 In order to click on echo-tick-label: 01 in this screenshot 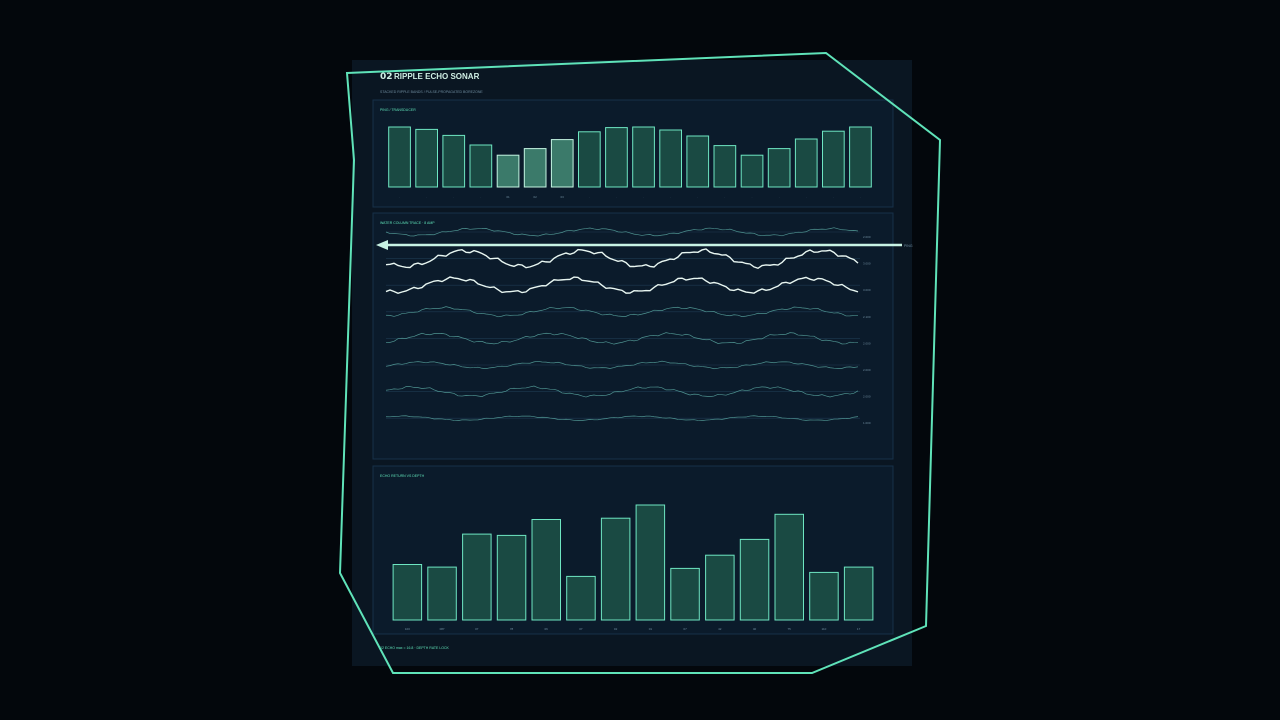, I will do `click(651, 629)`.